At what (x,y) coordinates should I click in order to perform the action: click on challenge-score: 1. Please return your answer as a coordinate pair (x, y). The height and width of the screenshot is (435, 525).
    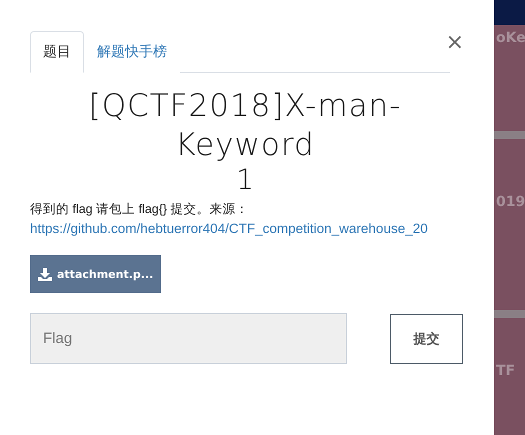
    Looking at the image, I should click on (245, 180).